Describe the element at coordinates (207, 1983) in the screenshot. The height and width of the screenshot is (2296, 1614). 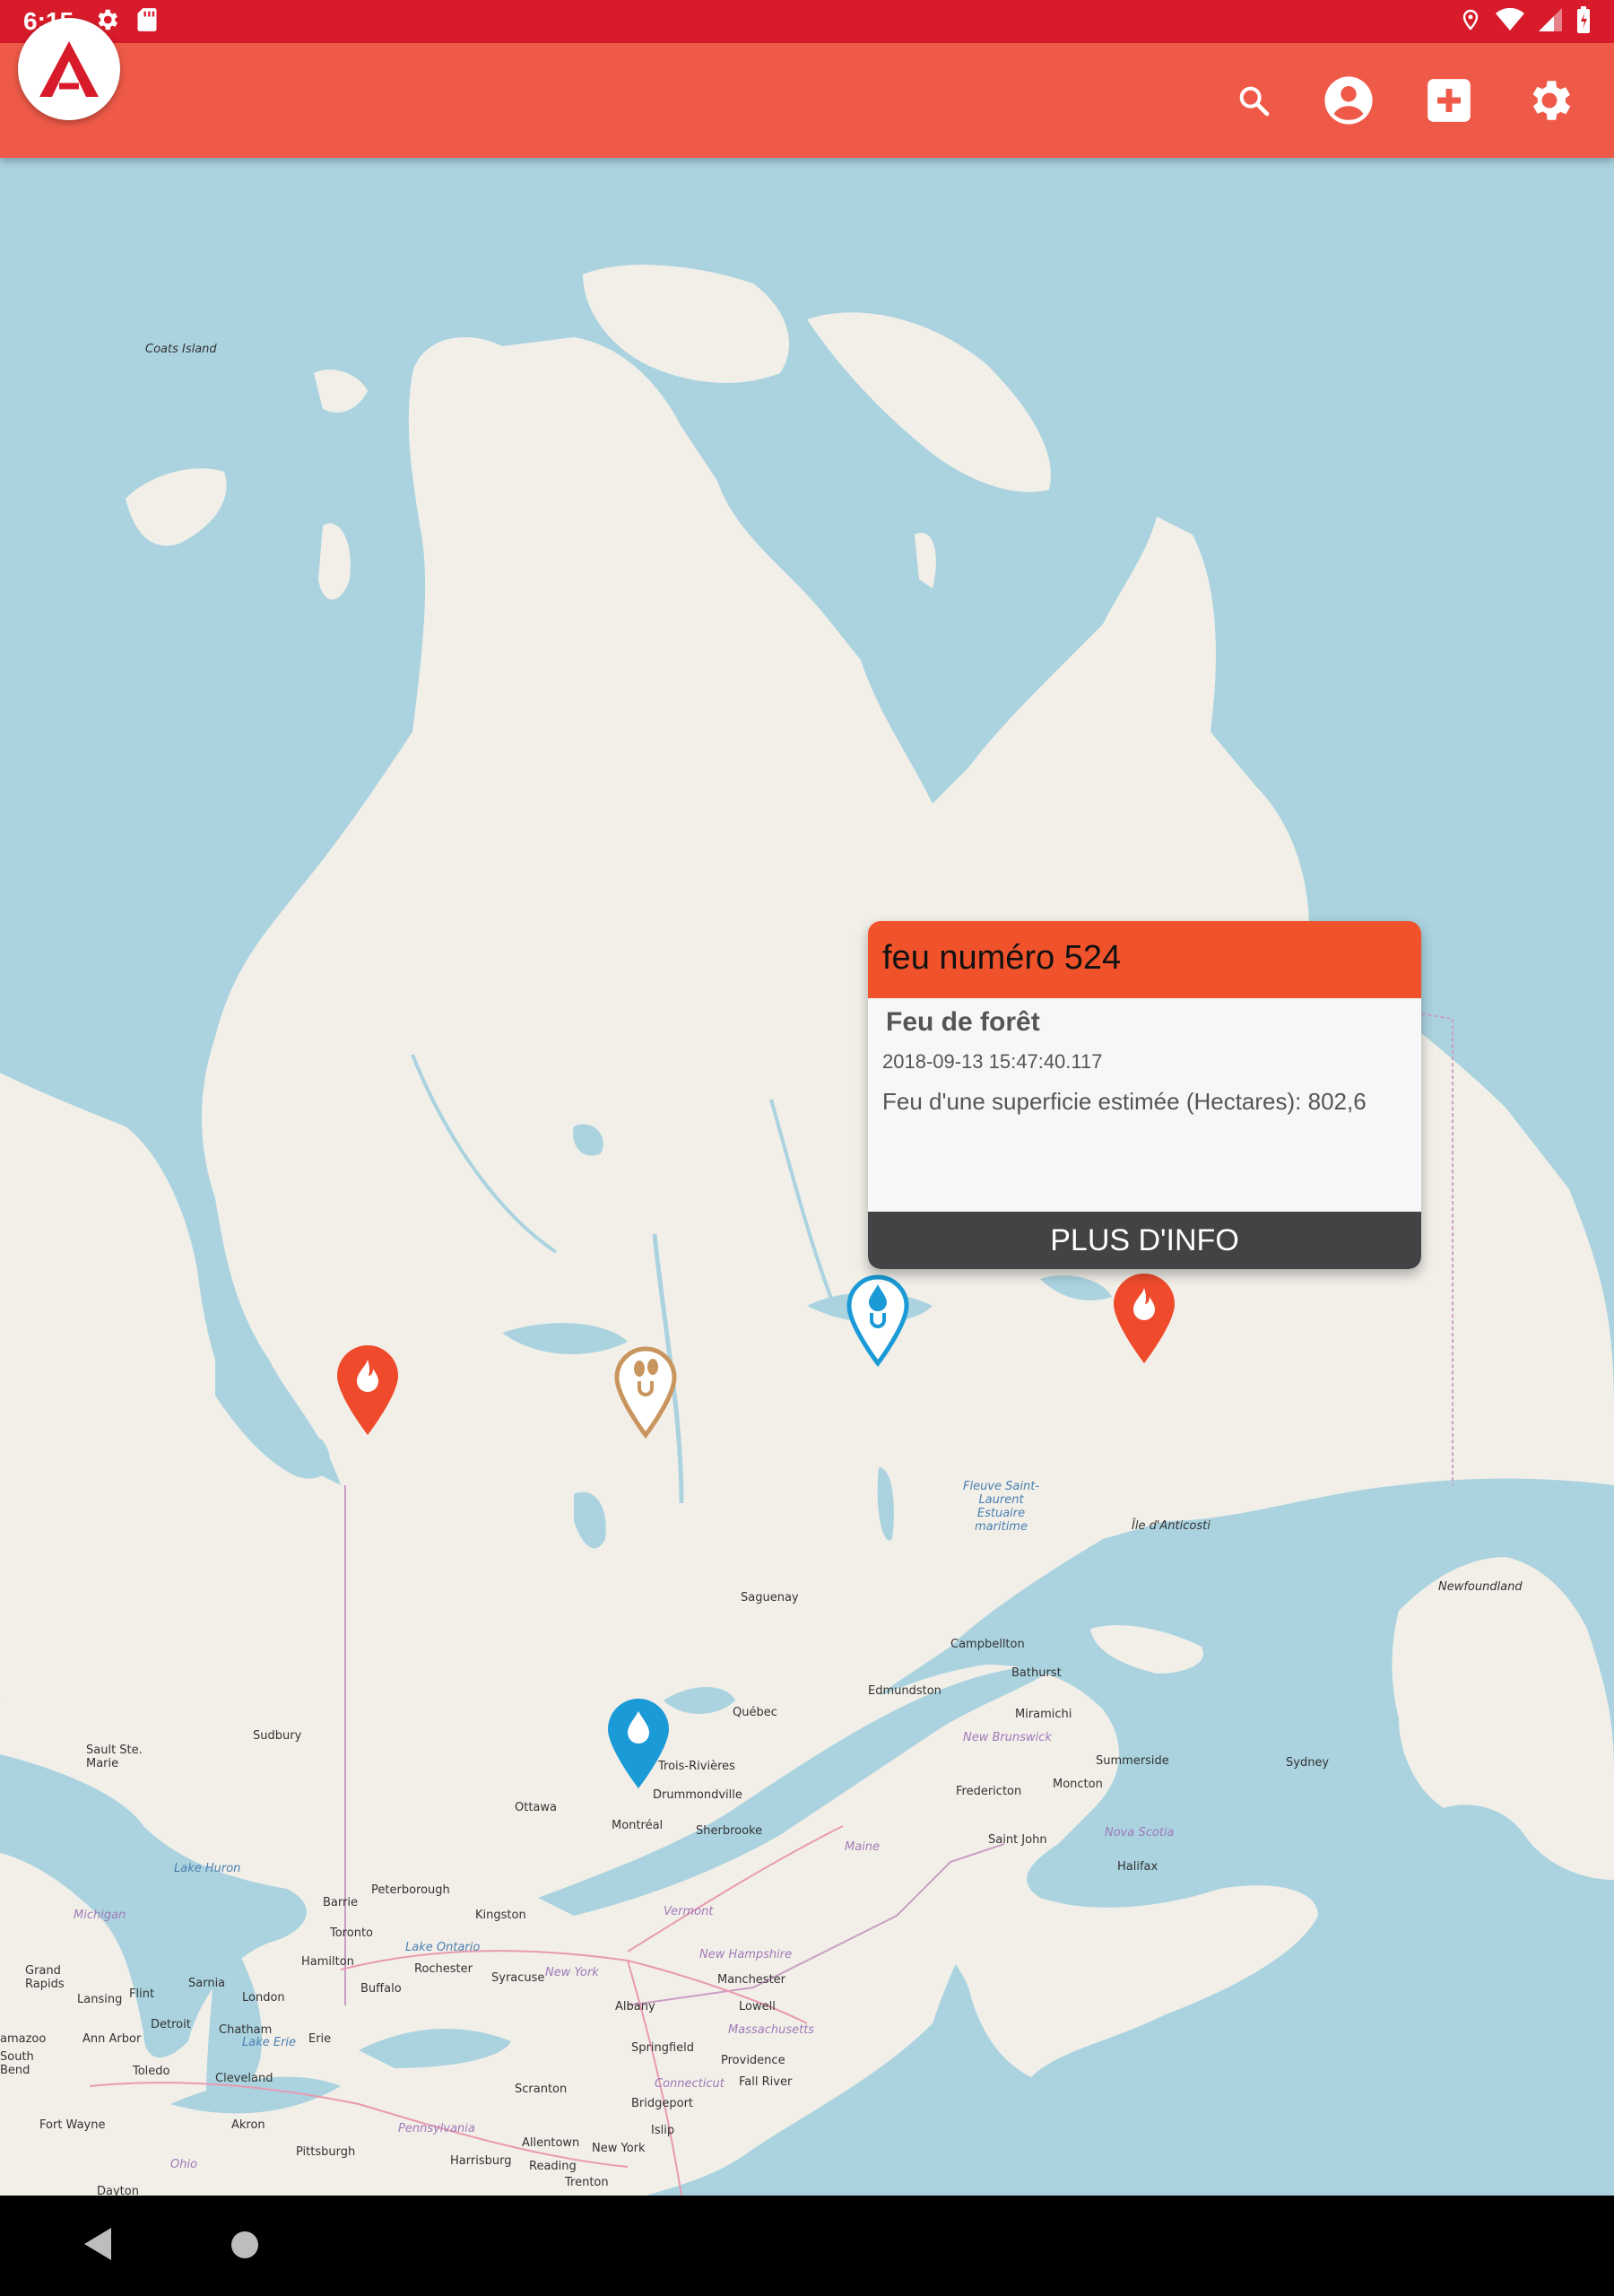
I see `place-label: Sarnia` at that location.